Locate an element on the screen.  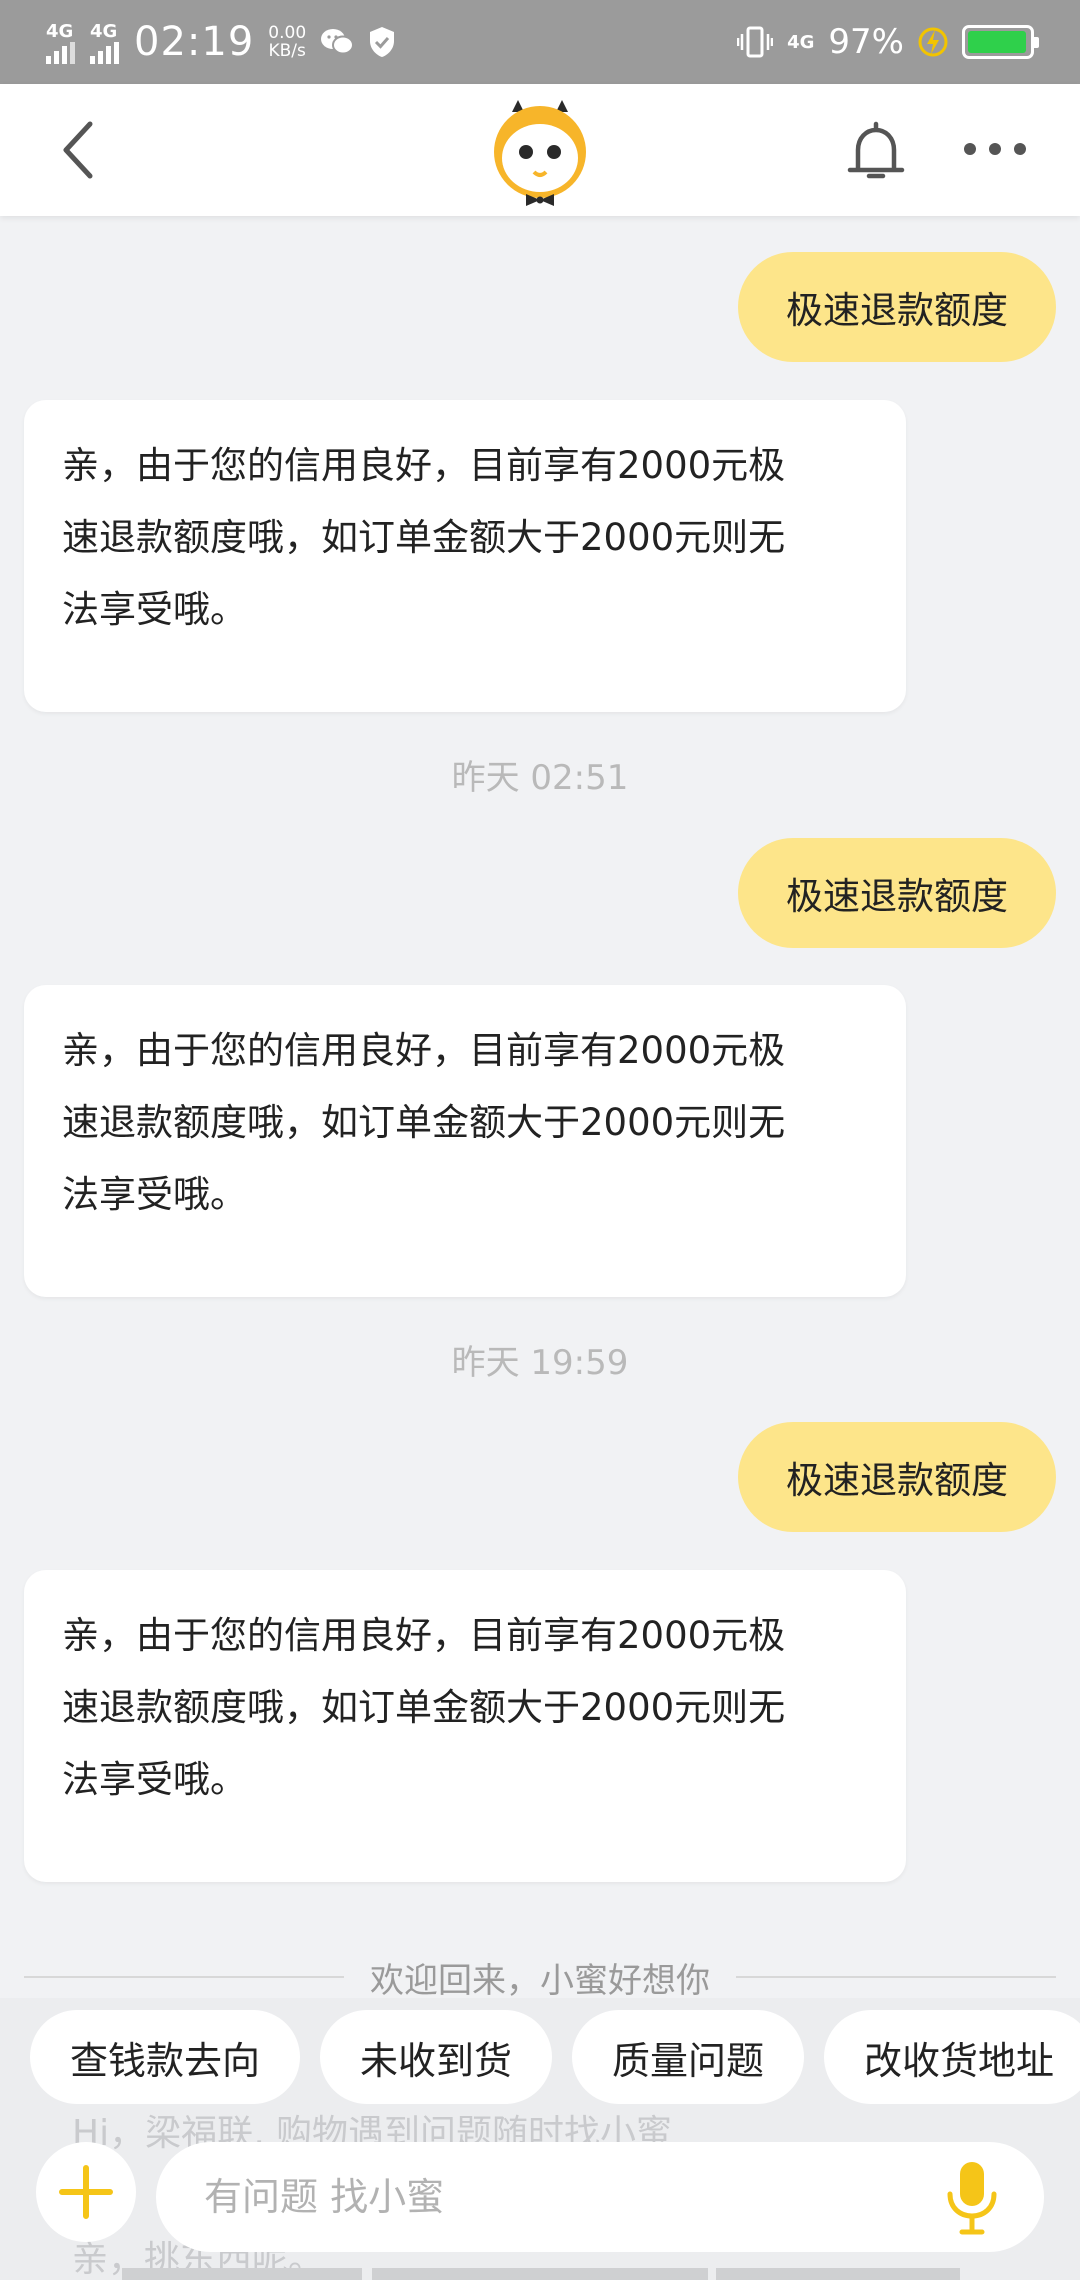
battery-fill is located at coordinates (997, 42).